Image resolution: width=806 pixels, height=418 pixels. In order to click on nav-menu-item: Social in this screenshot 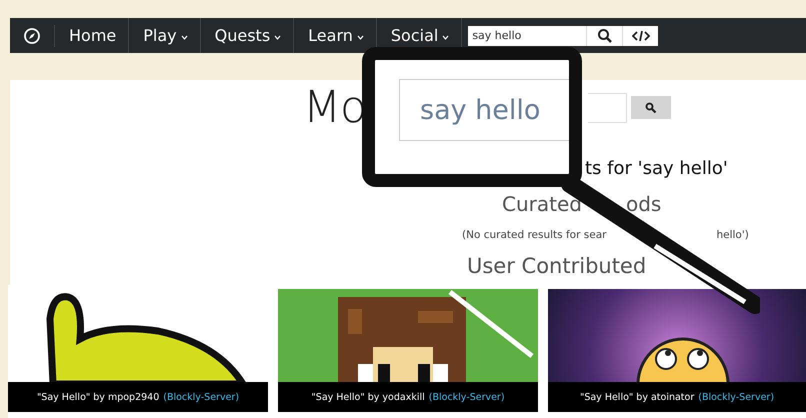, I will do `click(419, 35)`.